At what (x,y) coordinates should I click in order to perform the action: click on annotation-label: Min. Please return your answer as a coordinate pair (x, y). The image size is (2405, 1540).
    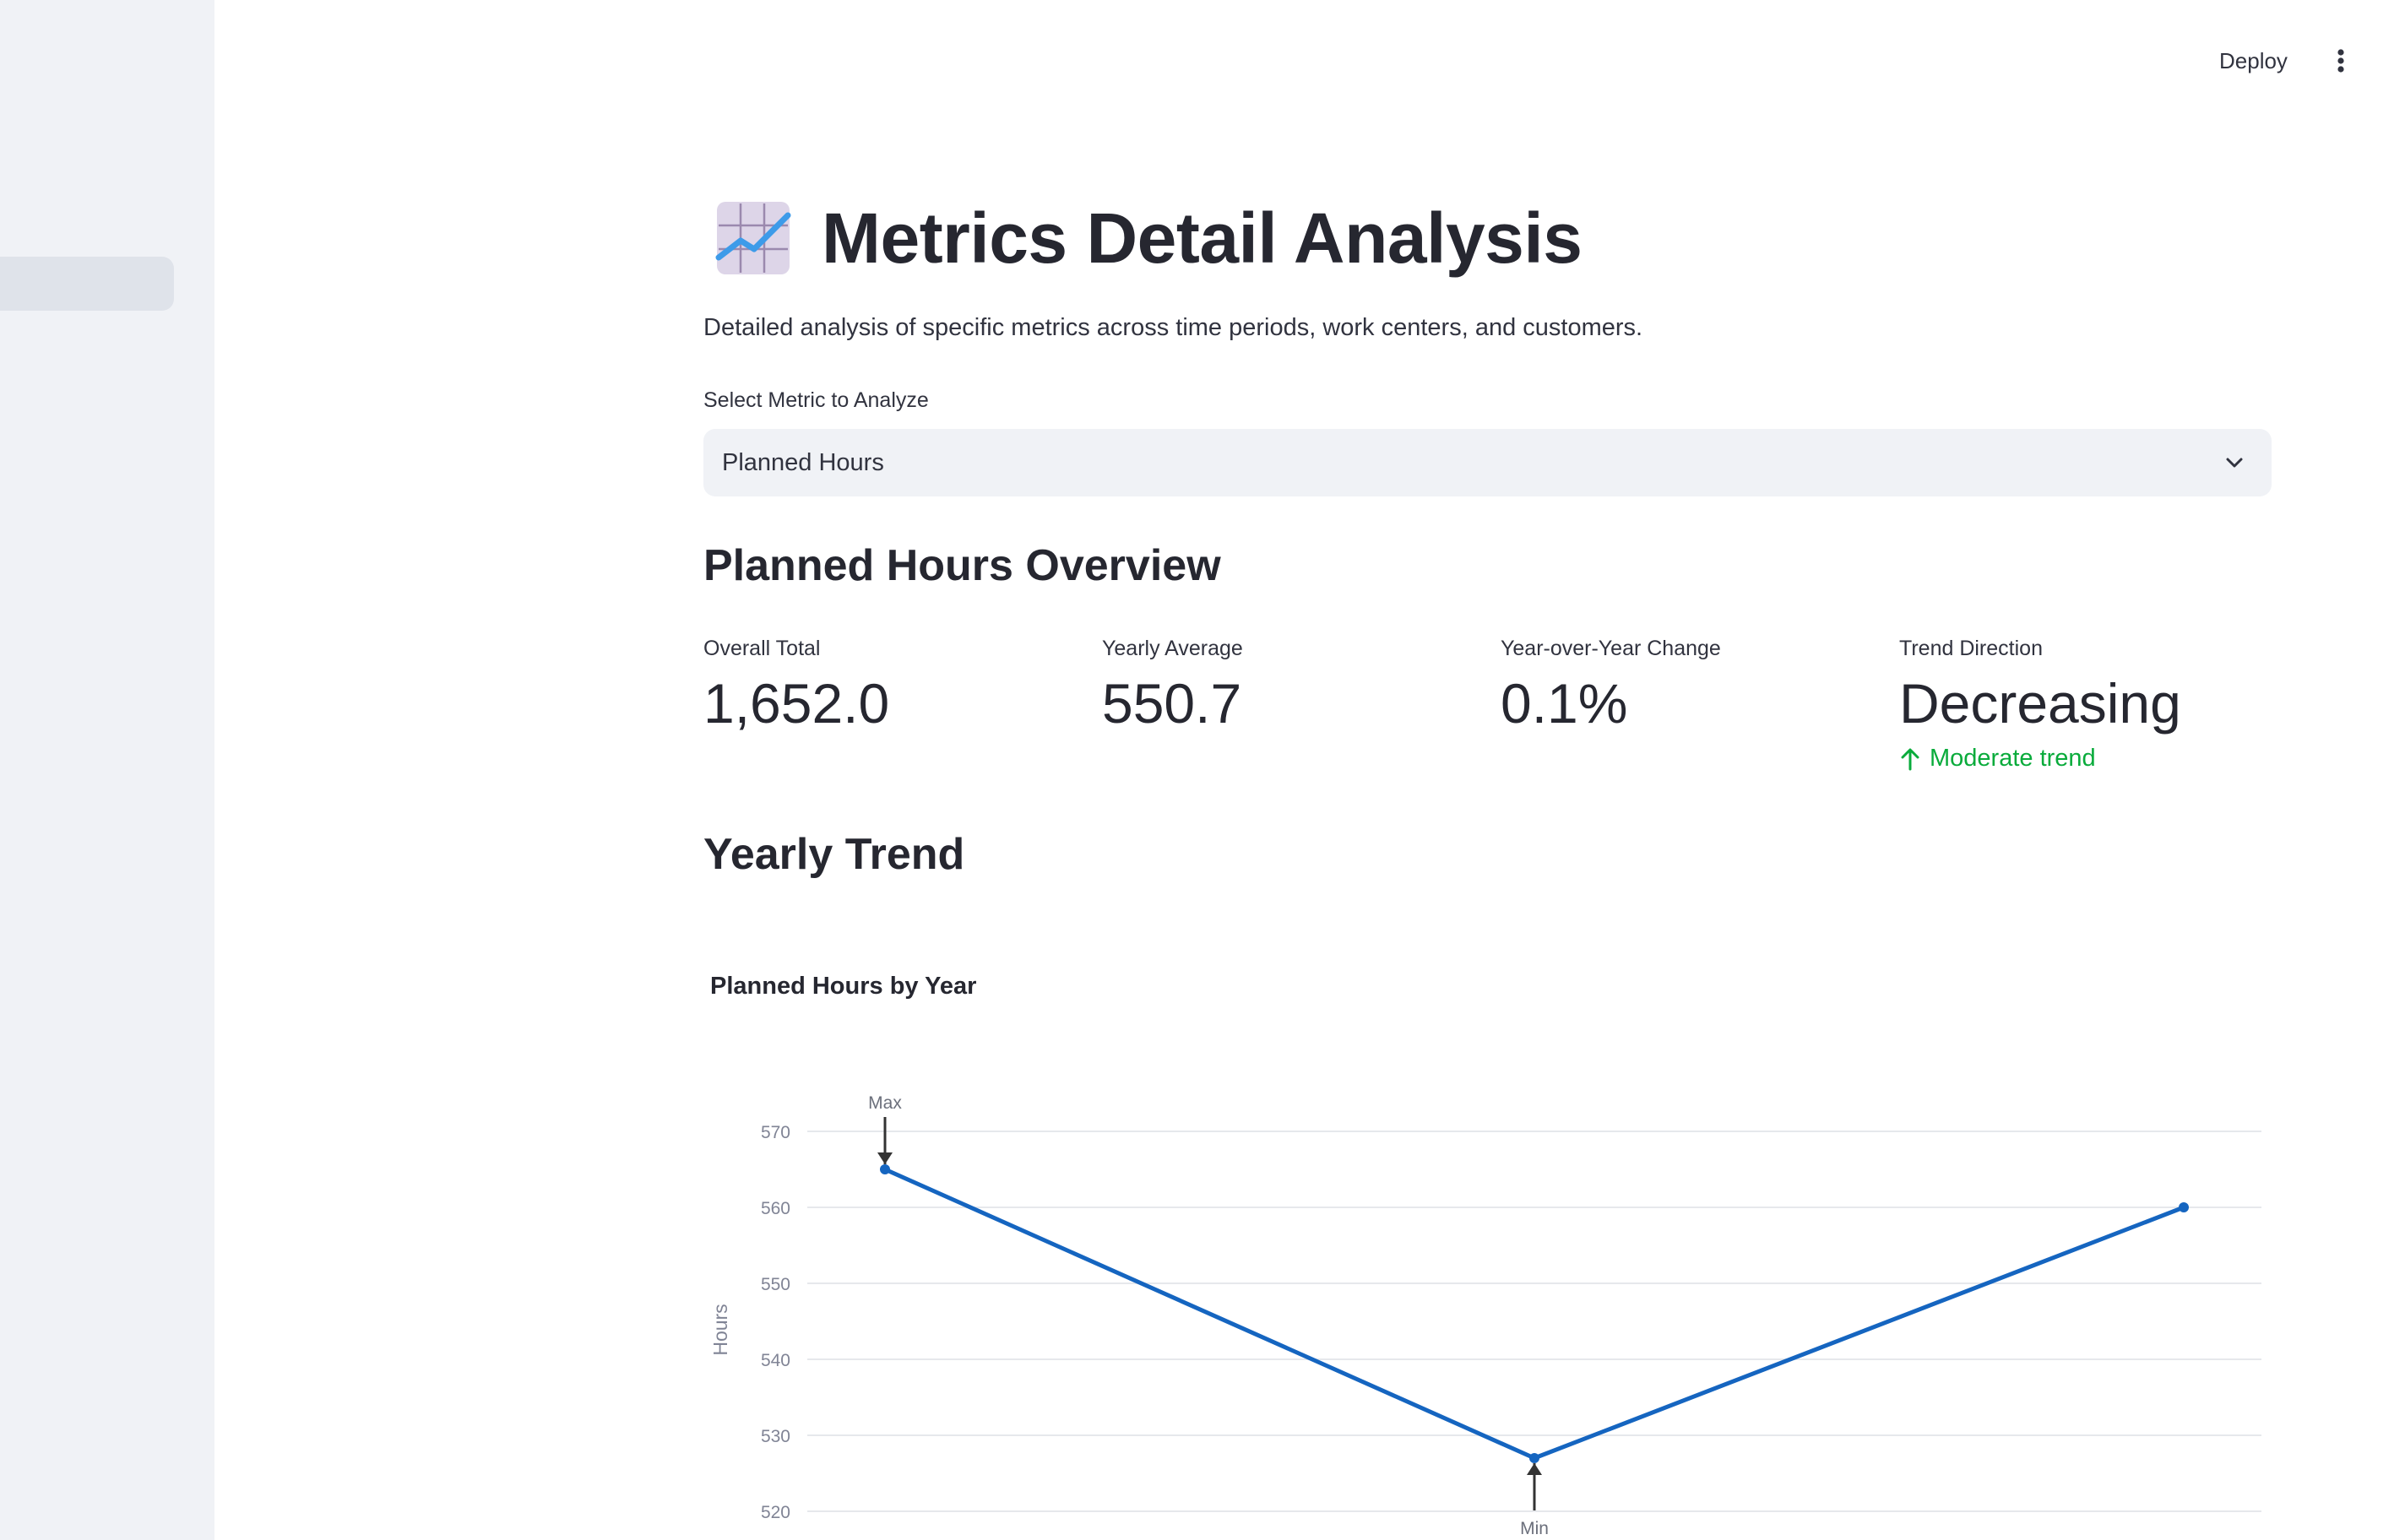
    Looking at the image, I should click on (1534, 1528).